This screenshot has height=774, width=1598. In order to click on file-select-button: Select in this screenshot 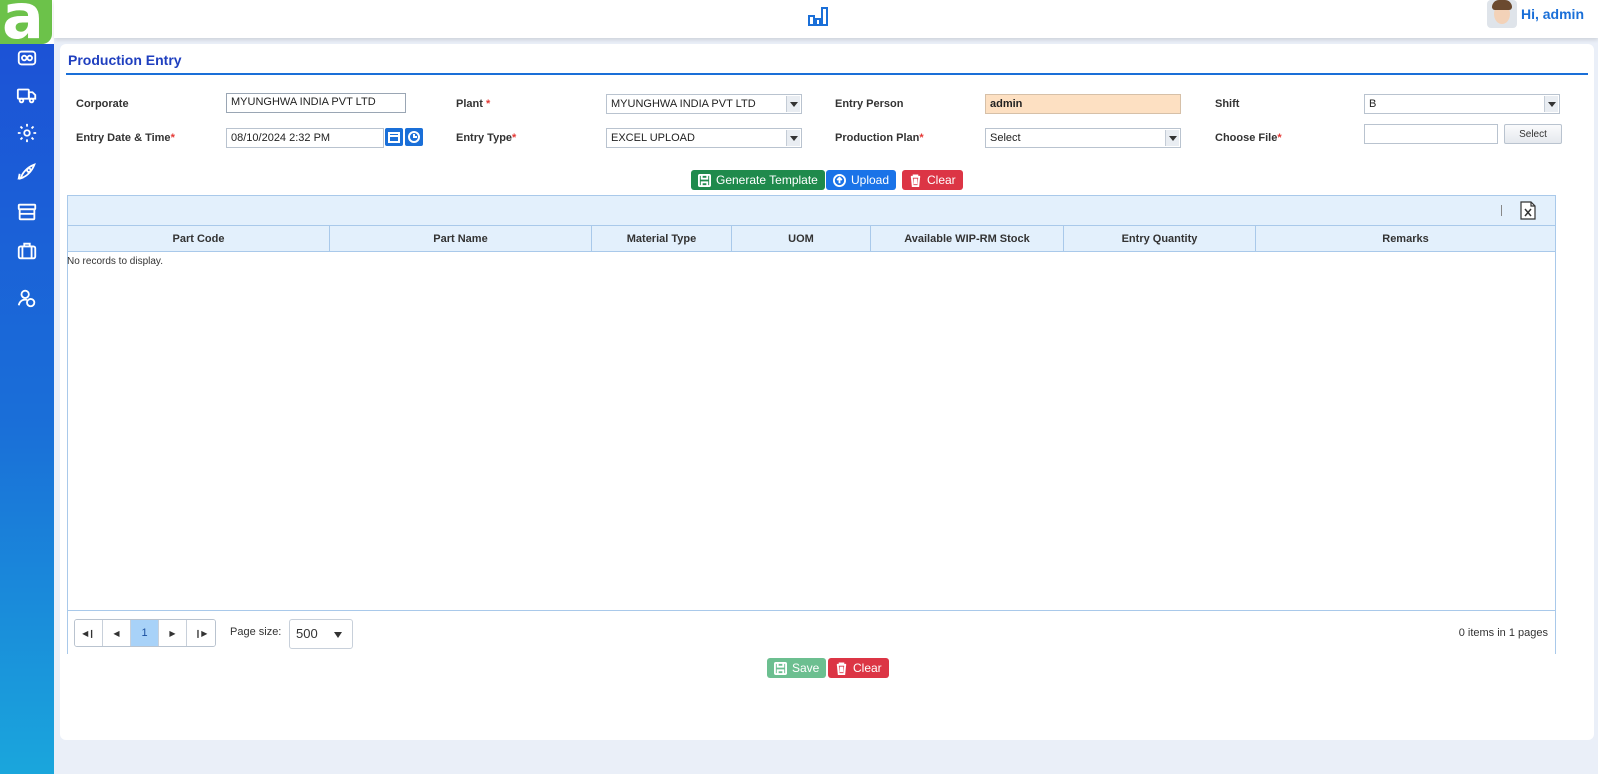, I will do `click(1533, 134)`.